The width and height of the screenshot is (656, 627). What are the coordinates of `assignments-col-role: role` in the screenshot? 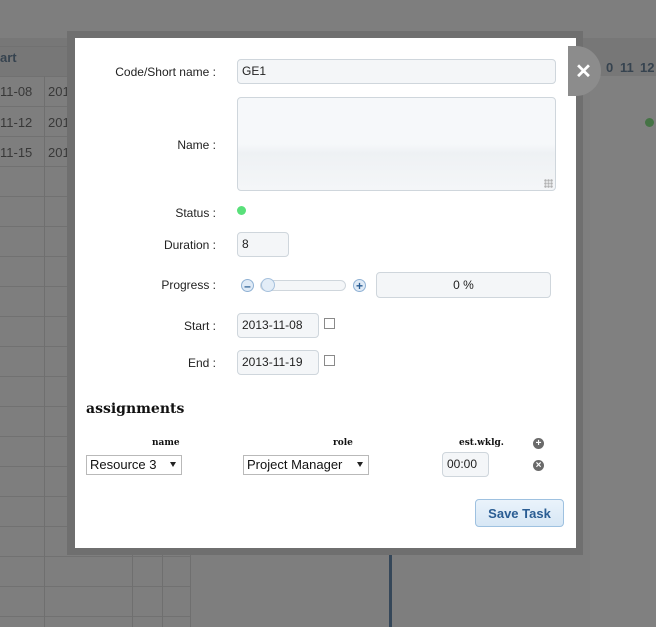 It's located at (343, 443).